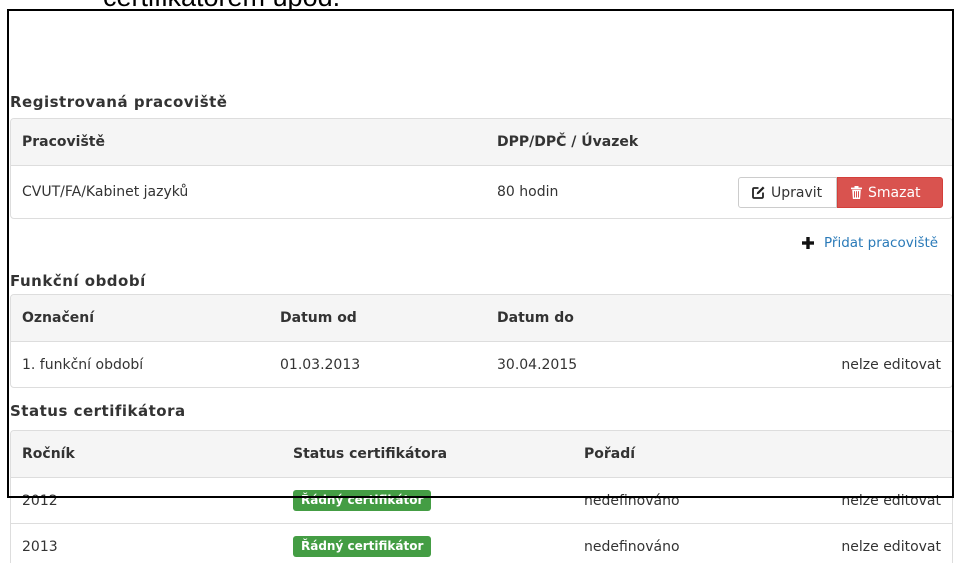  What do you see at coordinates (481, 318) in the screenshot?
I see `table-header-row: Označení Datum od Datum do` at bounding box center [481, 318].